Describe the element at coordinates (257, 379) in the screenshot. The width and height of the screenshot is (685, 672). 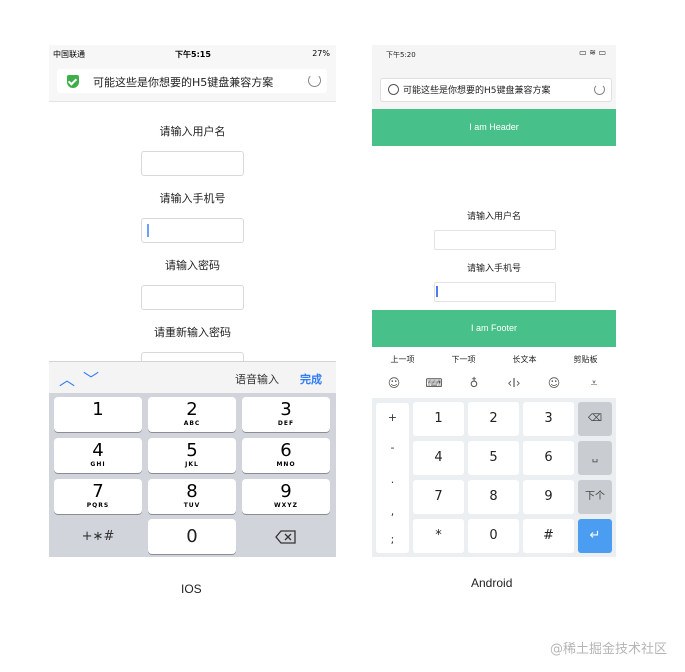
I see `voice-input-button: 语音输入` at that location.